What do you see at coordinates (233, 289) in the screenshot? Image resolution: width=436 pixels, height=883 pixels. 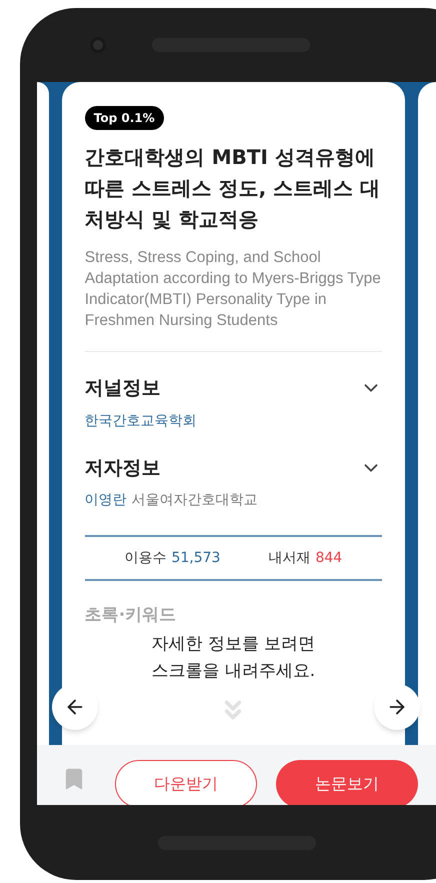 I see `paper-english-title: Stress, Stress Coping, and School Adaptation according to Myers-Briggs Type Indicator(MBTI) Personality Type in Freshmen Nursing Students` at bounding box center [233, 289].